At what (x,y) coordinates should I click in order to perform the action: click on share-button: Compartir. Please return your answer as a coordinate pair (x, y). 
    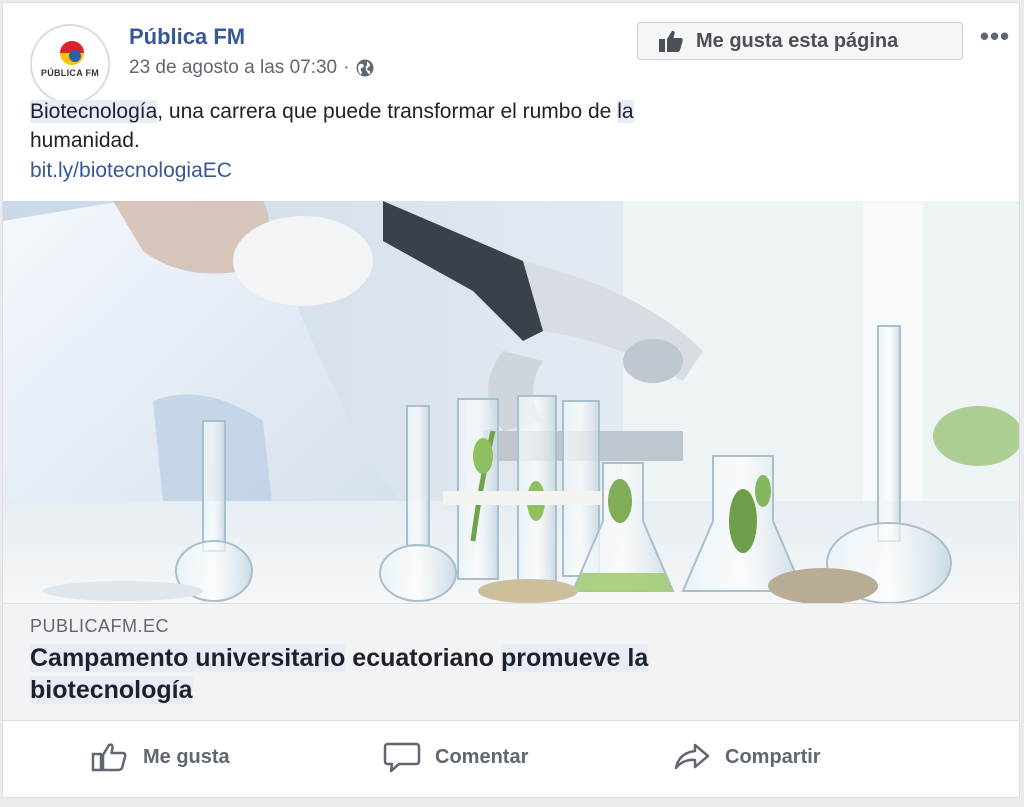
    Looking at the image, I should click on (747, 757).